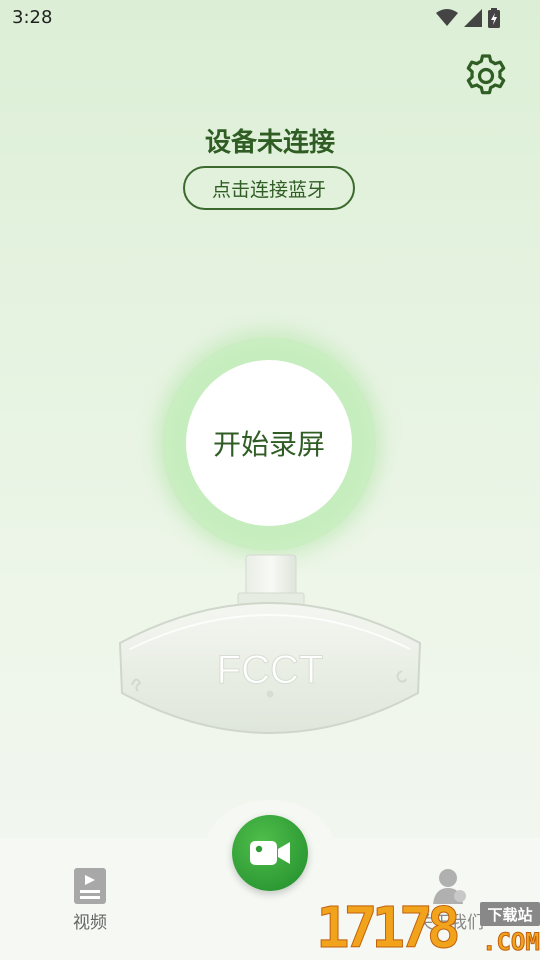  Describe the element at coordinates (270, 18) in the screenshot. I see `status-bar: 3:28` at that location.